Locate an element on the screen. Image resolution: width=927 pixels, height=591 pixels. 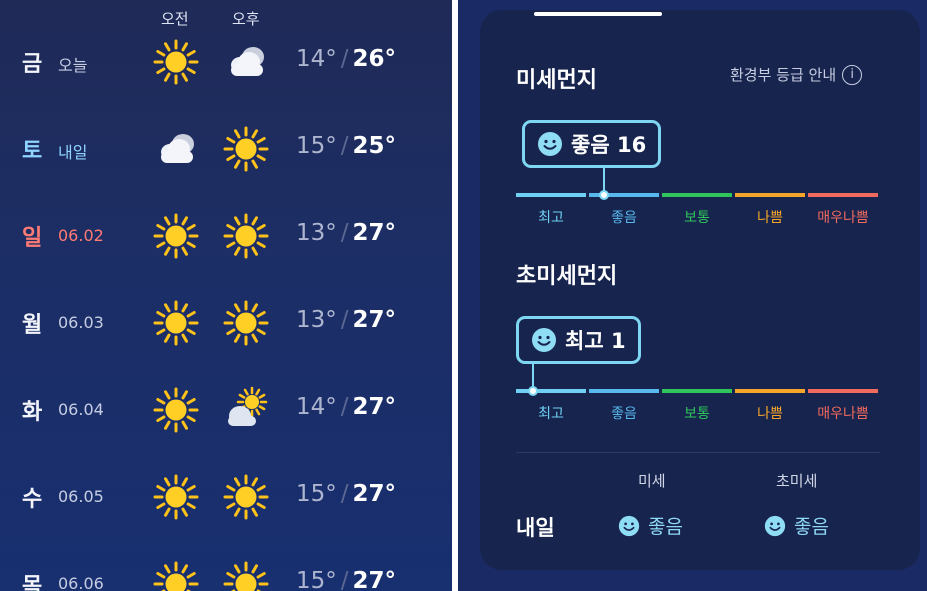
pm10-value-bubble: 좋음 16 is located at coordinates (592, 144).